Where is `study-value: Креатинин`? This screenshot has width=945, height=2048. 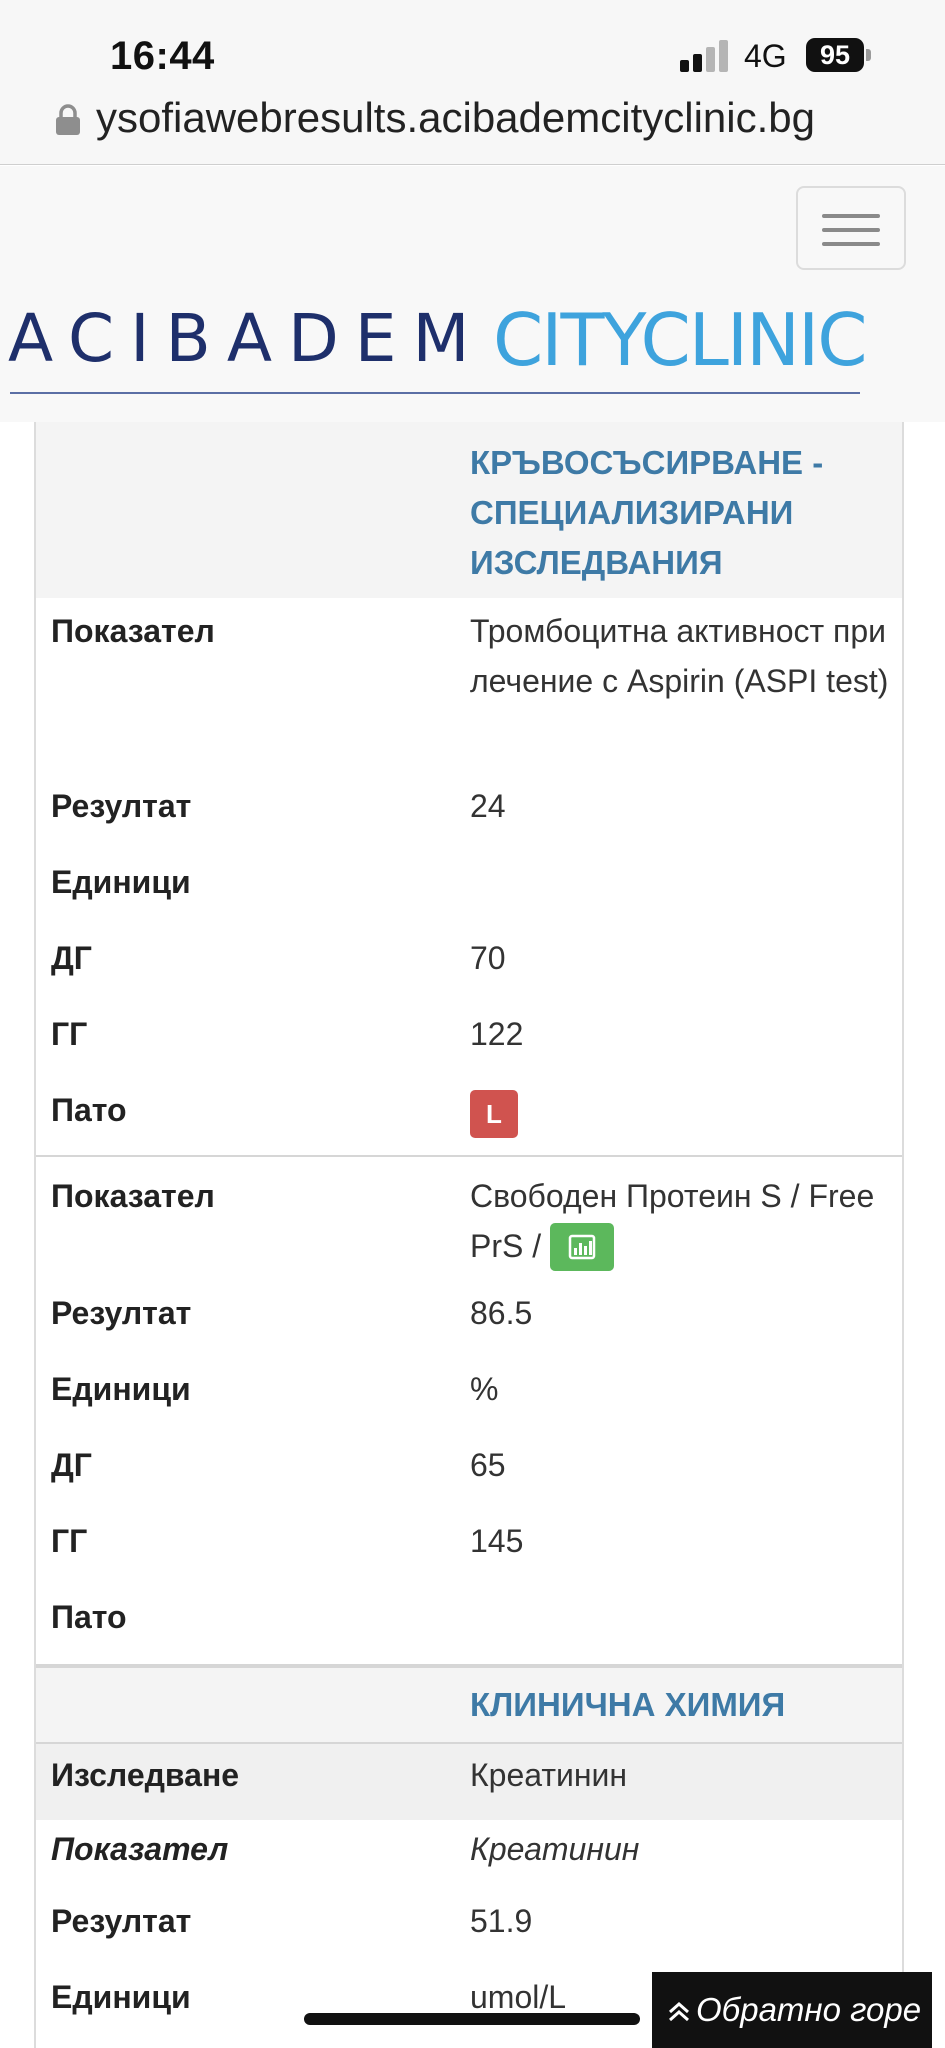
study-value: Креатинин is located at coordinates (549, 1775).